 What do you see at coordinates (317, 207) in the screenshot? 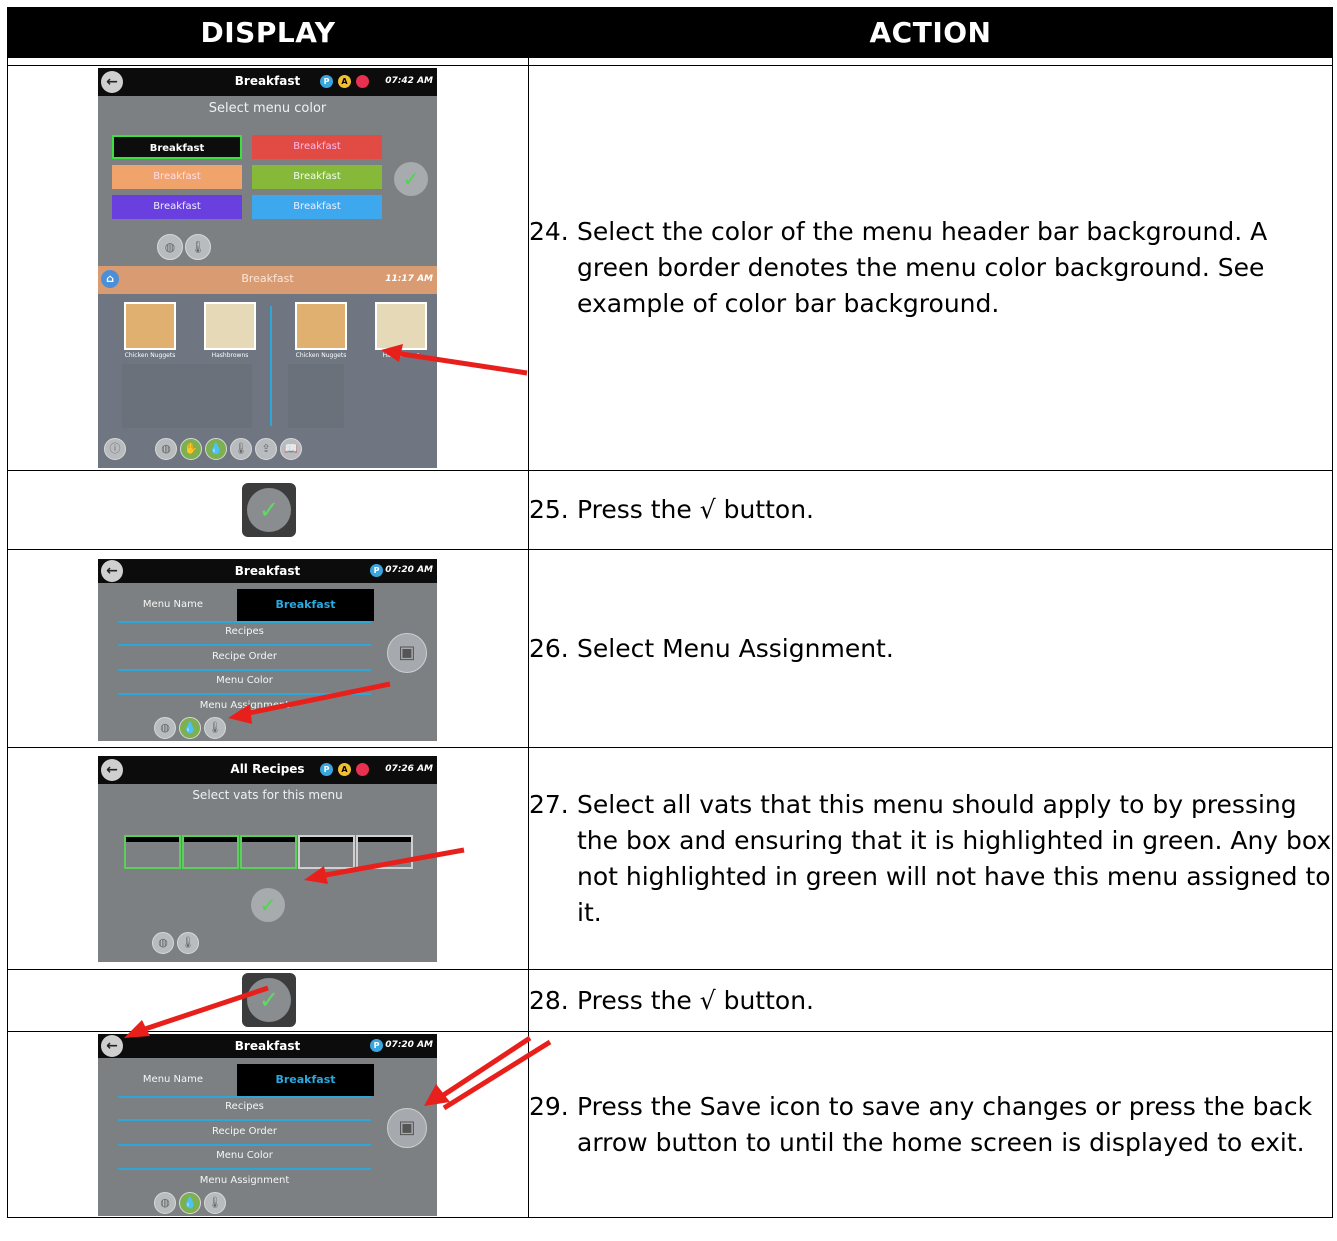
I see `color-button-blue: Breakfast` at bounding box center [317, 207].